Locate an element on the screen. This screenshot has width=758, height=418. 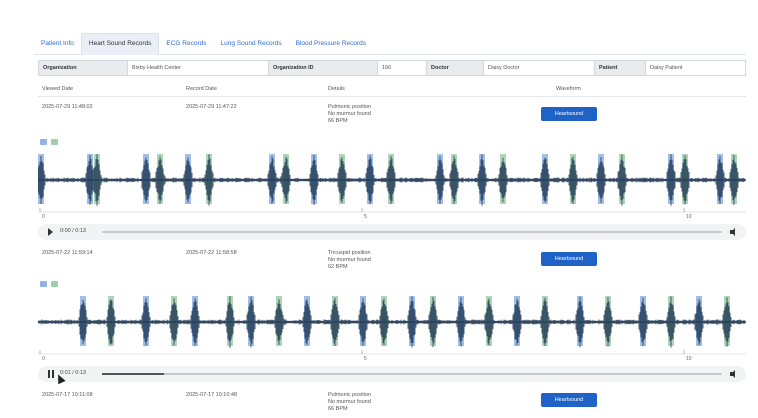
viewed-date: 2025-07-17 10:11:08 is located at coordinates (67, 395).